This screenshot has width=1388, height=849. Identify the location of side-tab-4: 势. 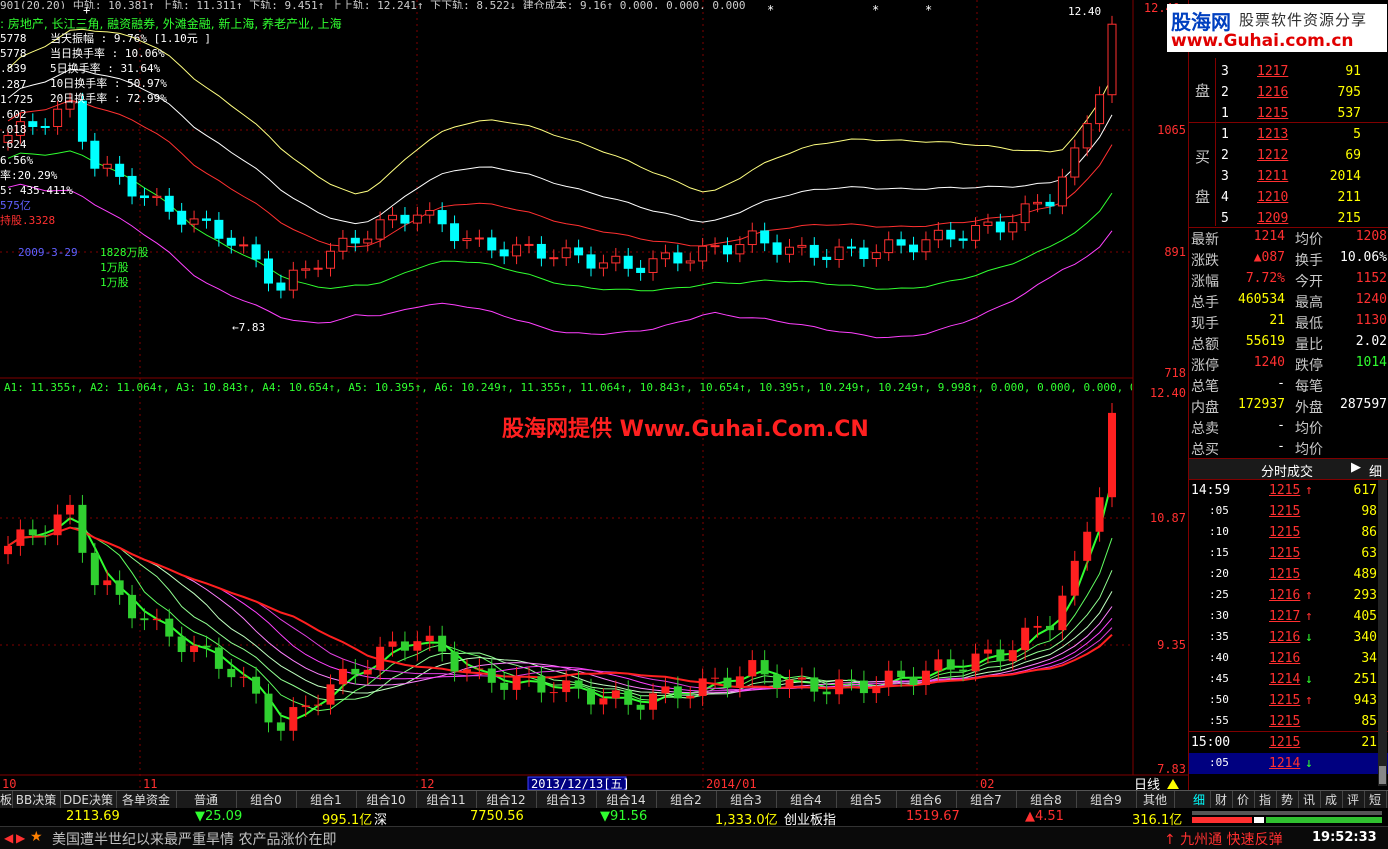
(1287, 800).